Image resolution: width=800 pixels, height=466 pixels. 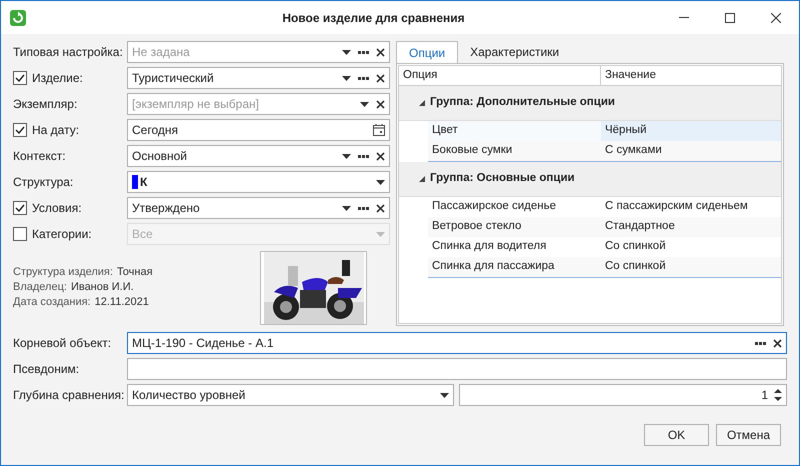 I want to click on table-cell-text: Спинка для водителя, so click(x=489, y=246).